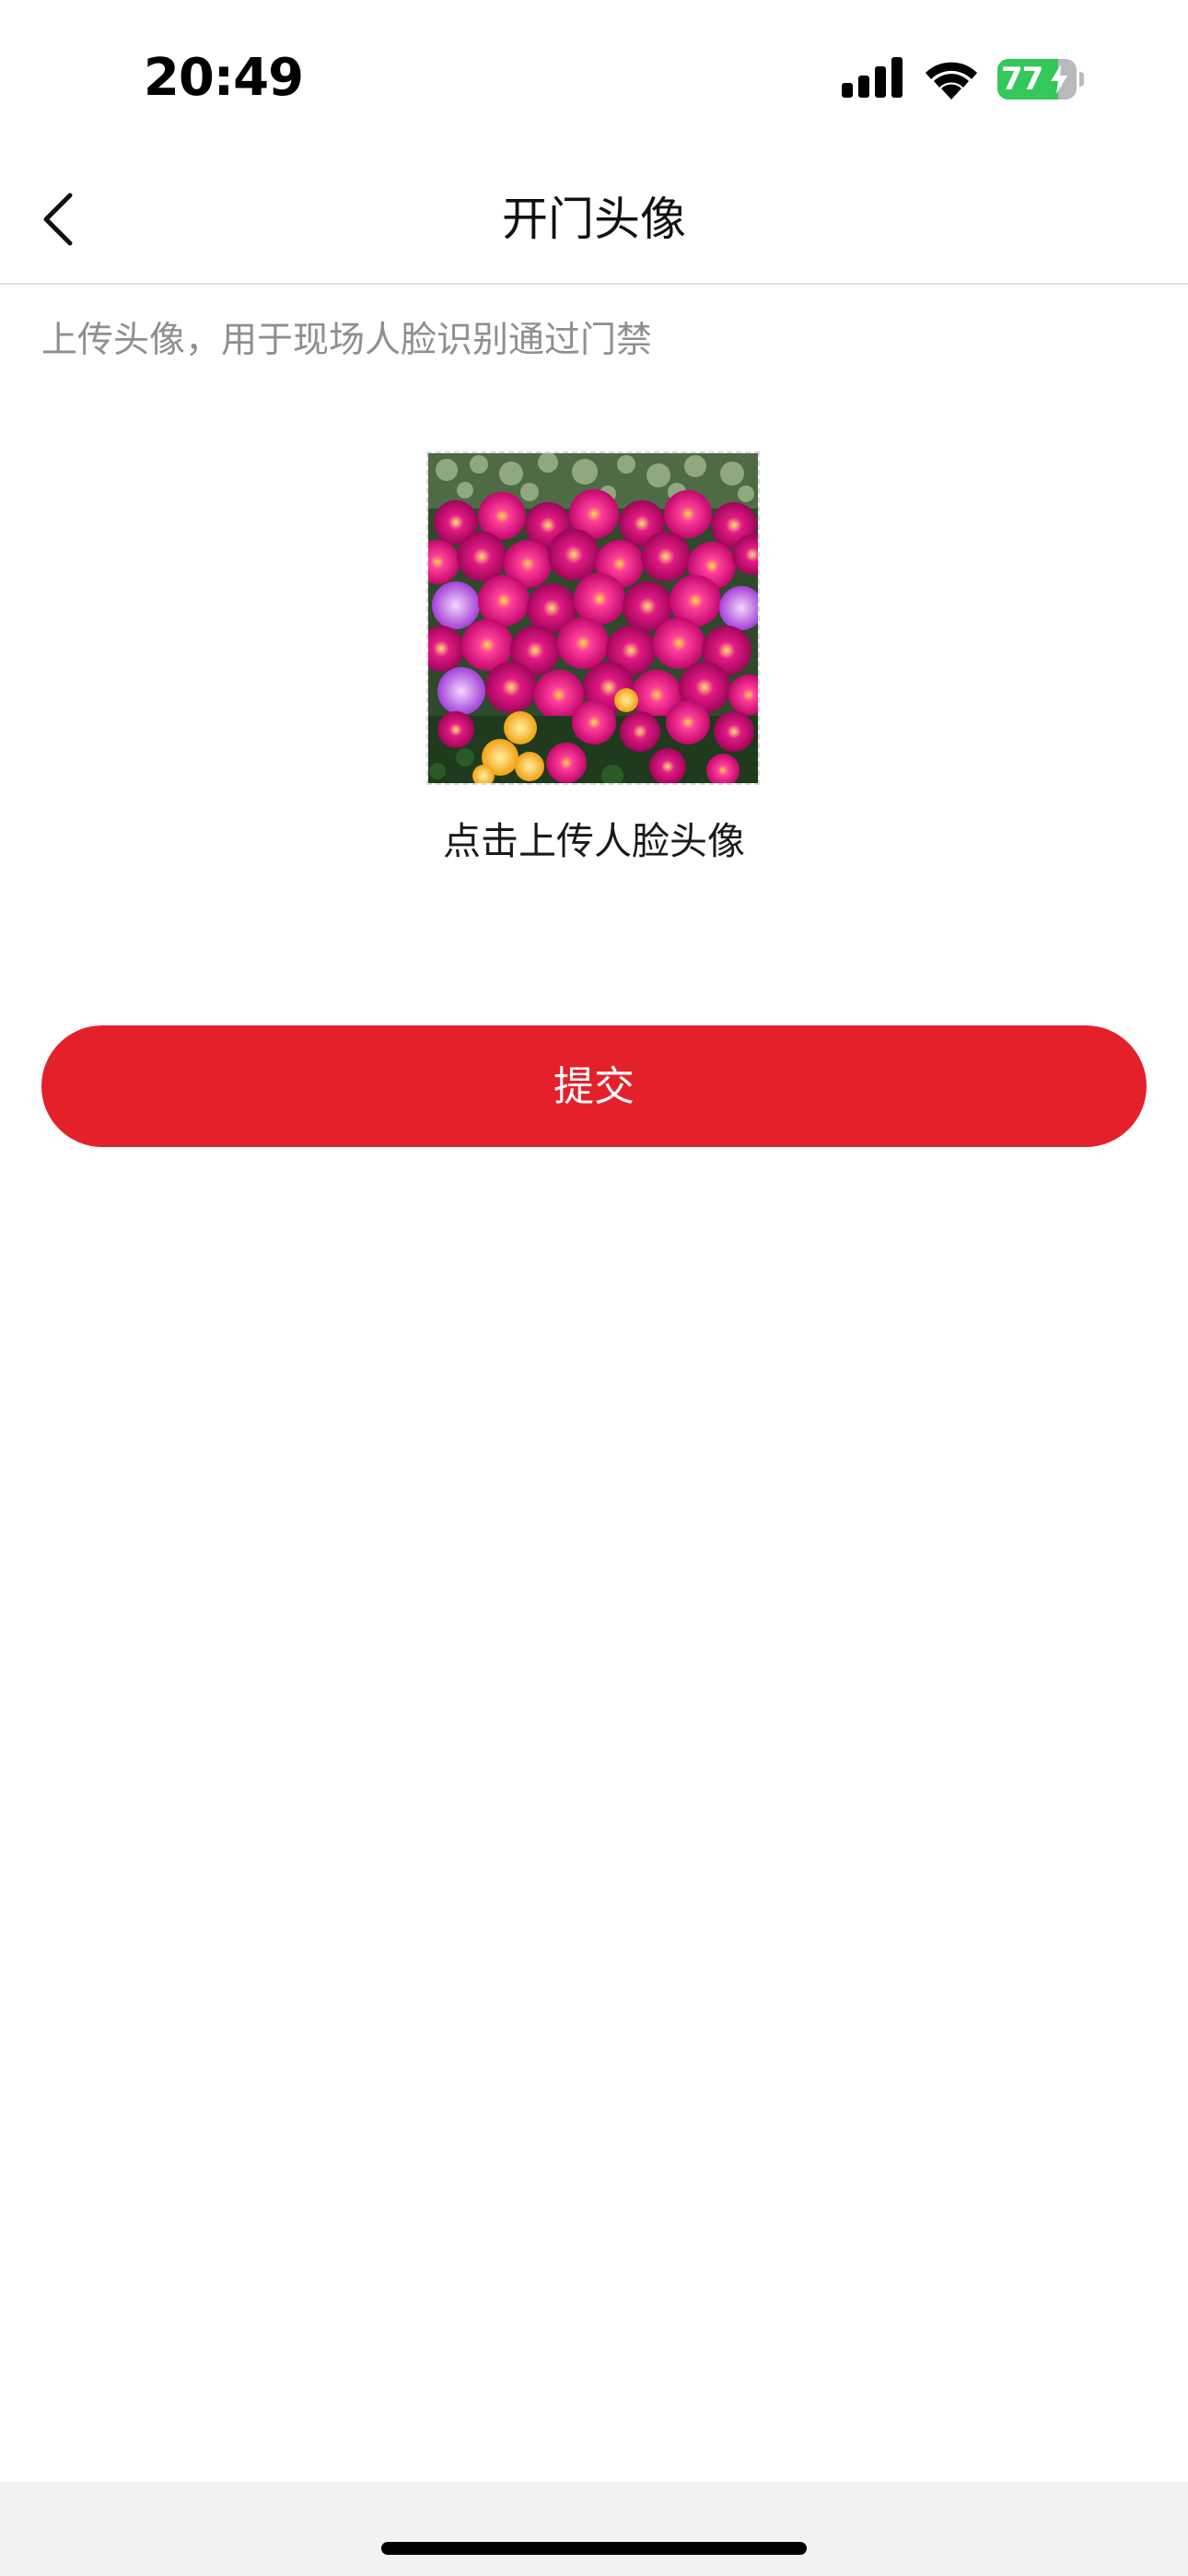 This screenshot has width=1188, height=2576. Describe the element at coordinates (594, 841) in the screenshot. I see `upload-caption: 点击上传人脸头像` at that location.